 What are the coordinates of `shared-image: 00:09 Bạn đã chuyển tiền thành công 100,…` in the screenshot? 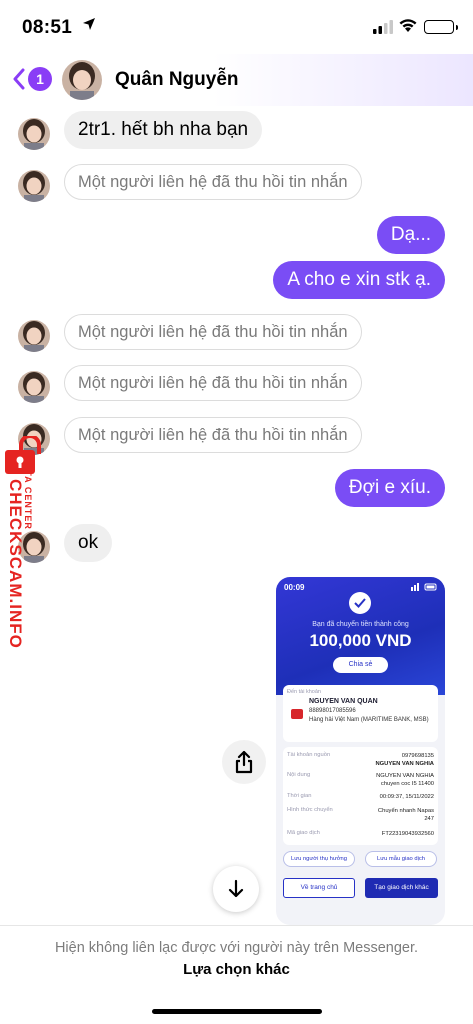 It's located at (360, 751).